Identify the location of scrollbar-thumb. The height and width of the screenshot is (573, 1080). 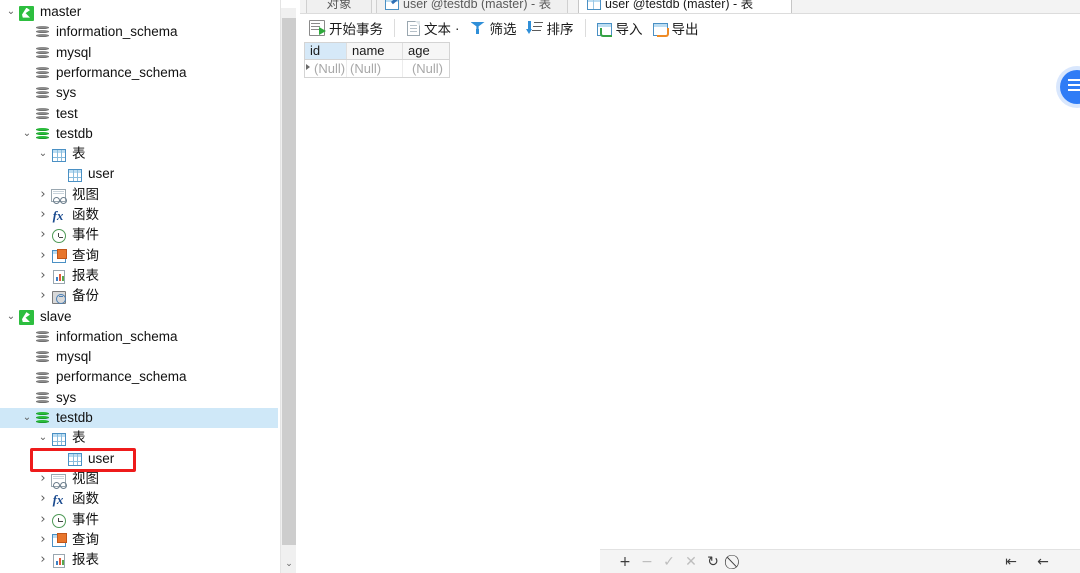
(289, 281).